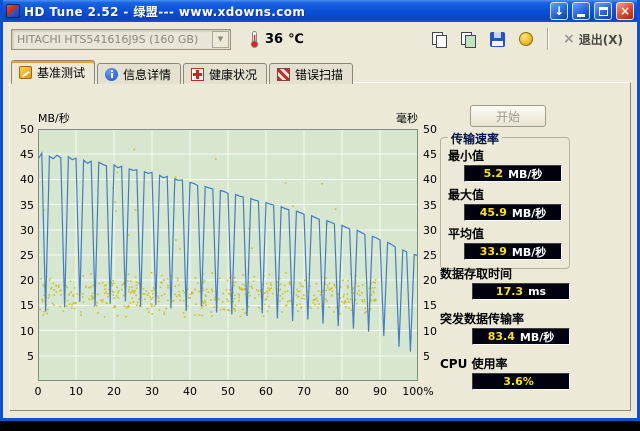  What do you see at coordinates (407, 118) in the screenshot?
I see `y-axis-label-right: 毫秒` at bounding box center [407, 118].